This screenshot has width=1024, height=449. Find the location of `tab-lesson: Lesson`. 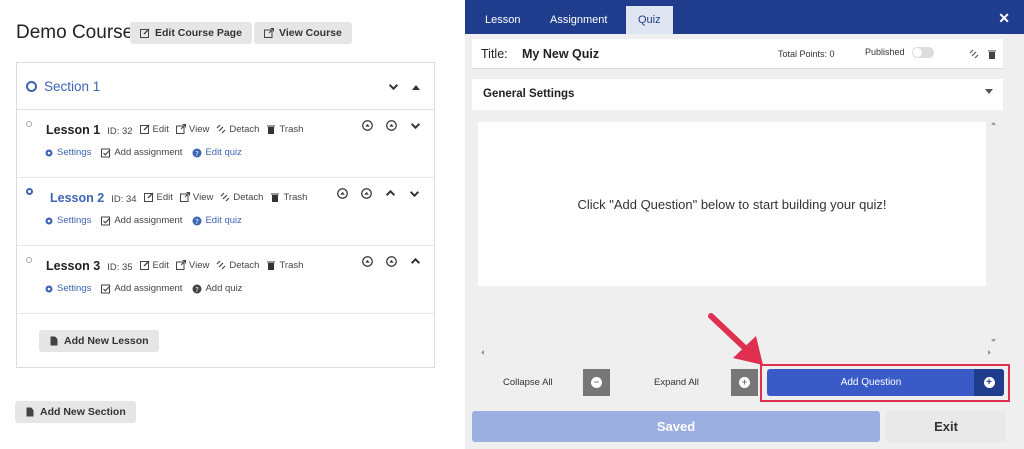

tab-lesson: Lesson is located at coordinates (502, 20).